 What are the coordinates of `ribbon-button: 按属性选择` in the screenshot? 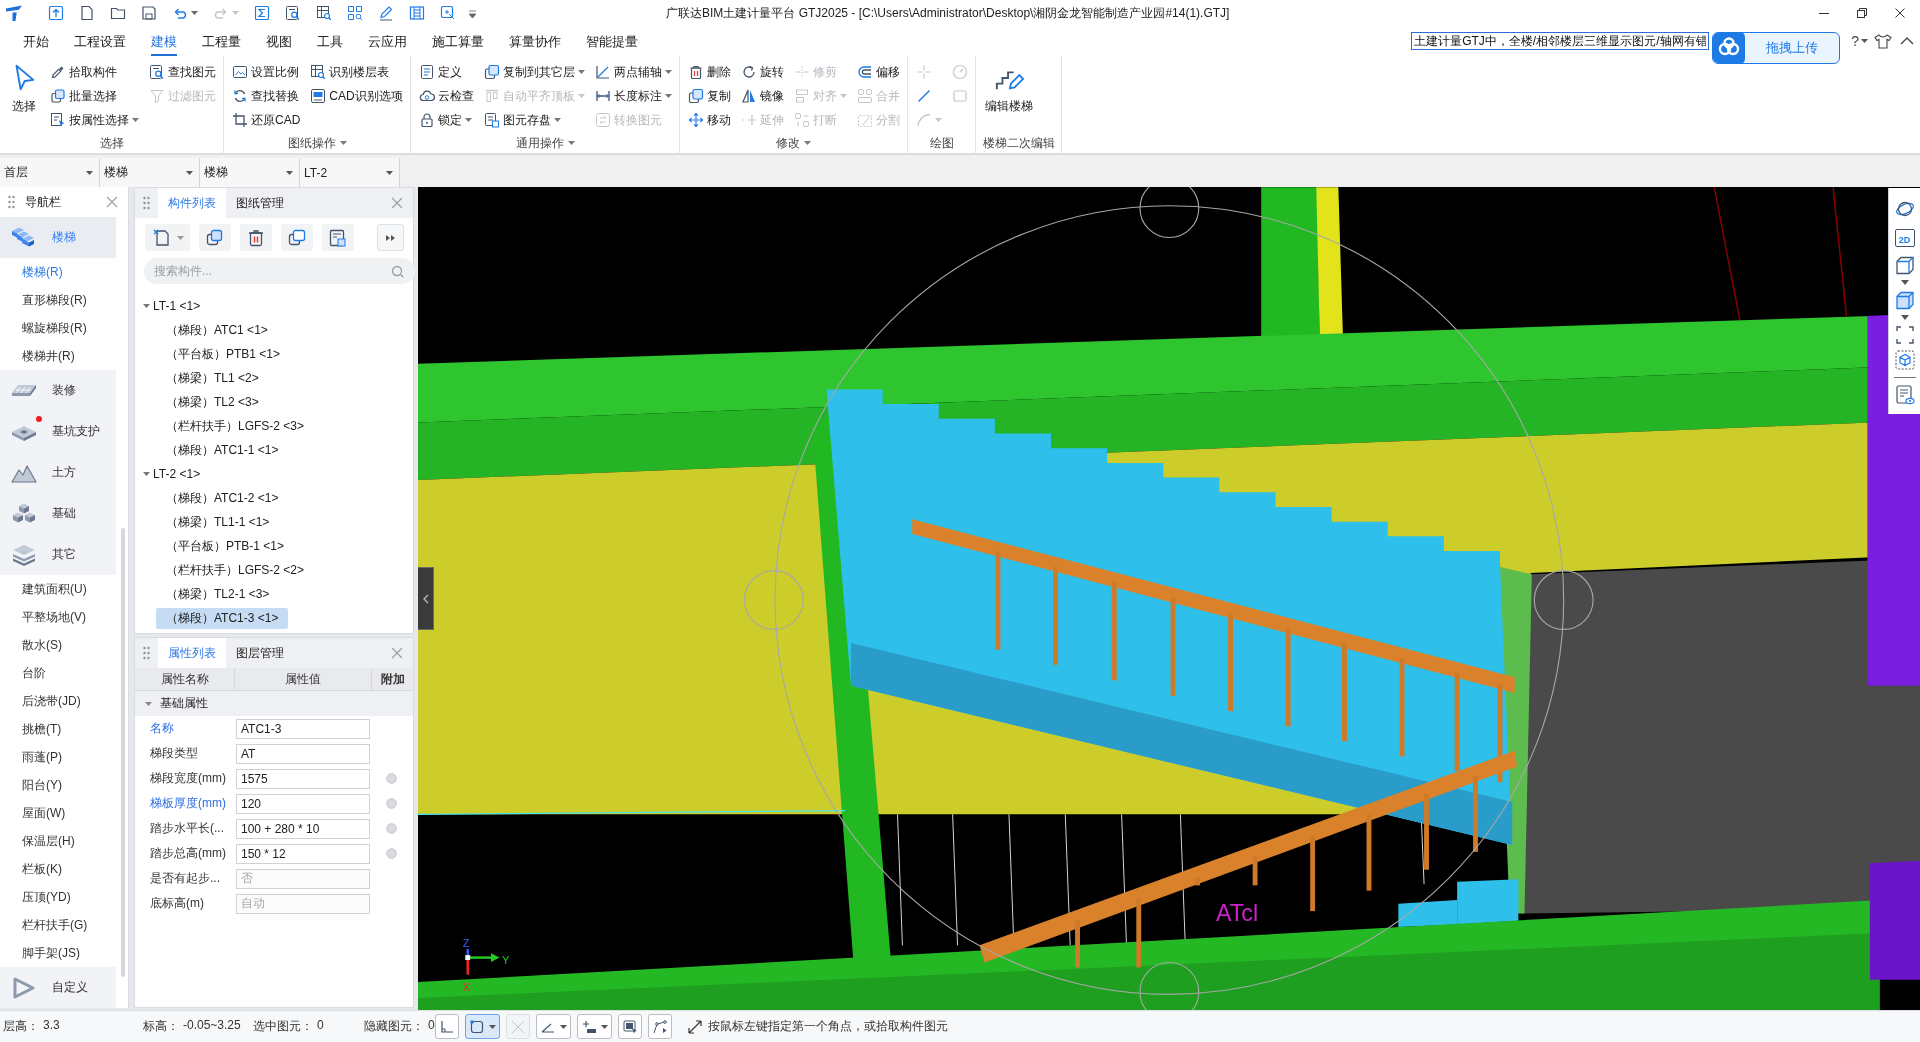 It's located at (94, 120).